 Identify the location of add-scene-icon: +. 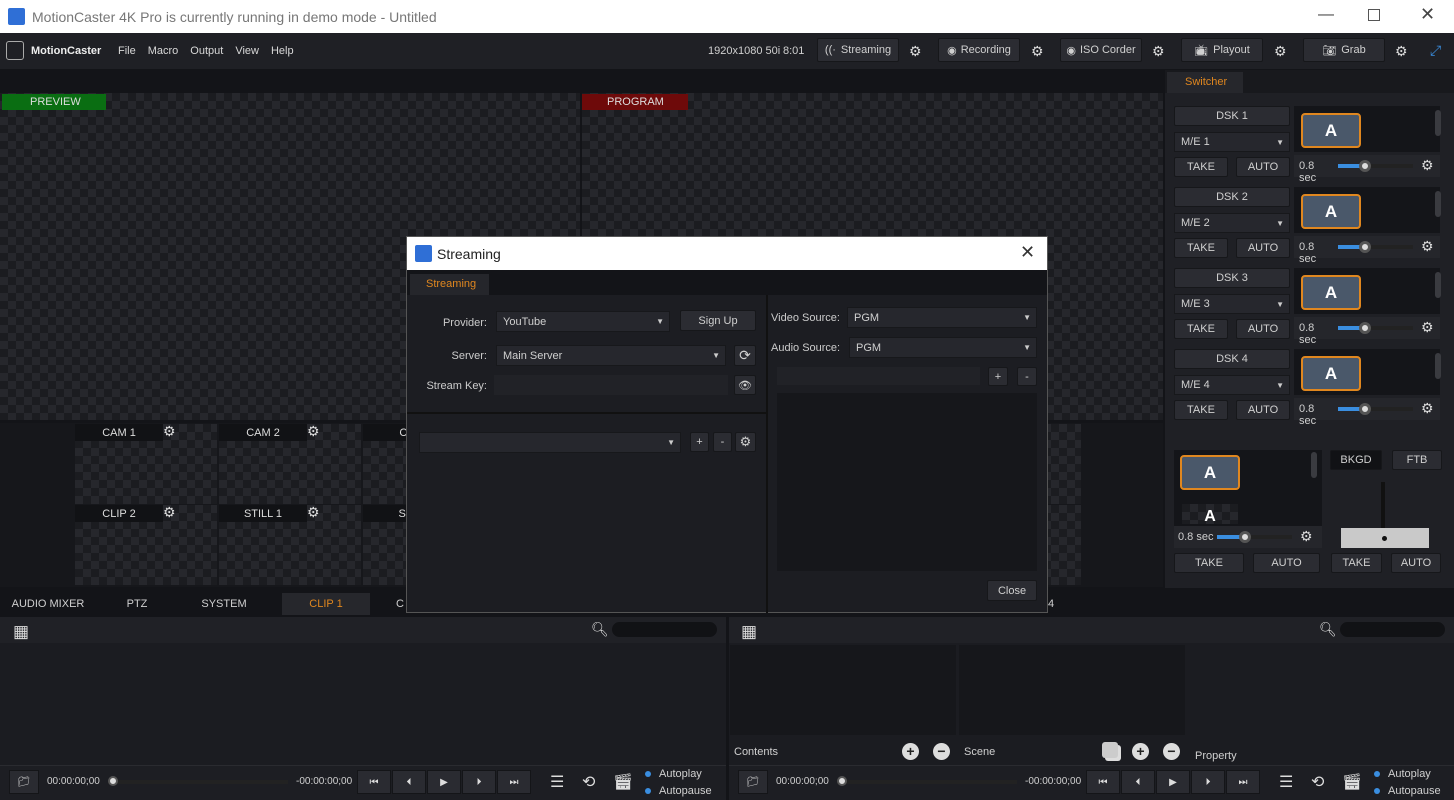
(1140, 751).